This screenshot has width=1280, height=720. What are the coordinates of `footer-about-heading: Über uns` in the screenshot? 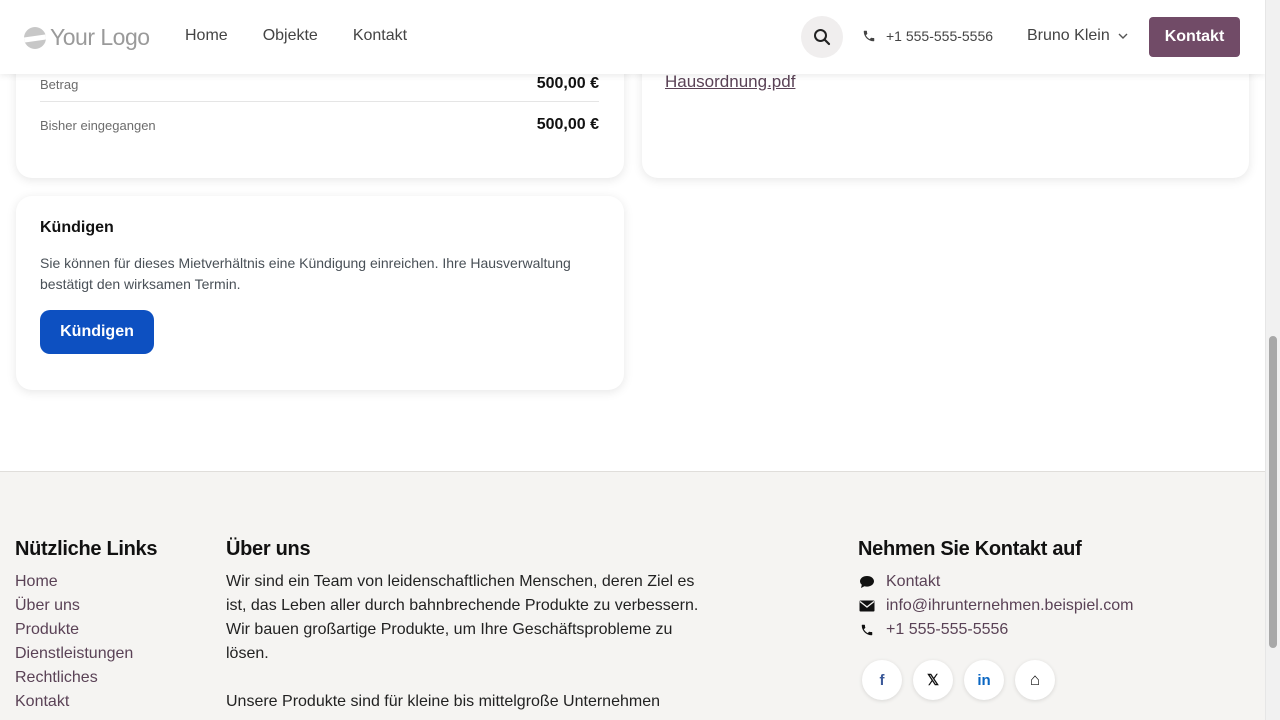 It's located at (268, 549).